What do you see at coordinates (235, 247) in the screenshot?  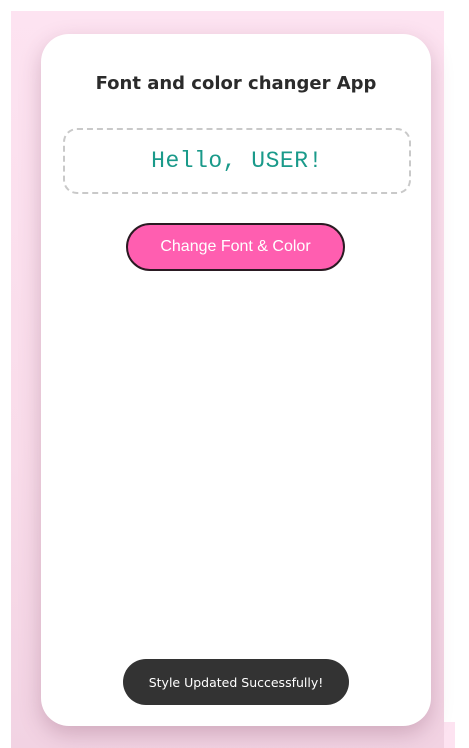 I see `change-font-color-button: Change Font & Color` at bounding box center [235, 247].